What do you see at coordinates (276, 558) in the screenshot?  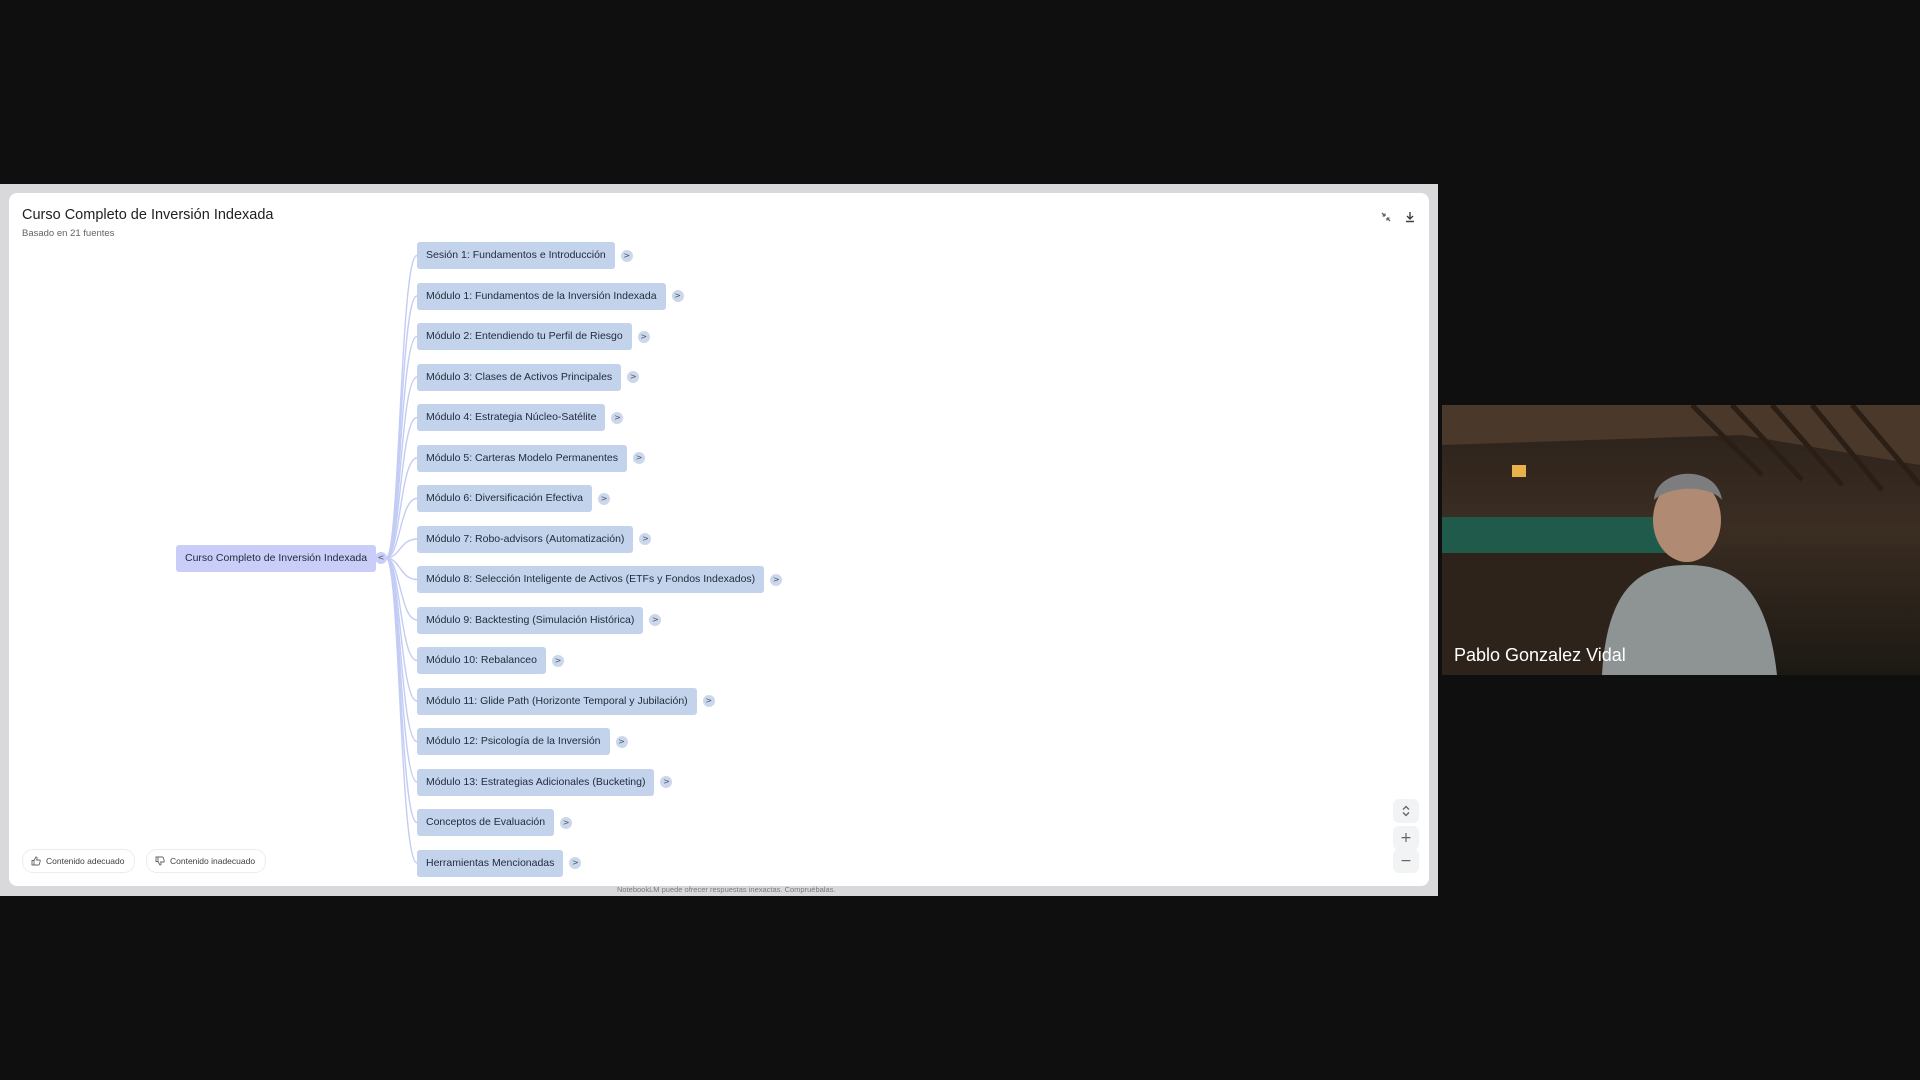 I see `mindmap-root-node: Curso Completo de Inversión Indexada` at bounding box center [276, 558].